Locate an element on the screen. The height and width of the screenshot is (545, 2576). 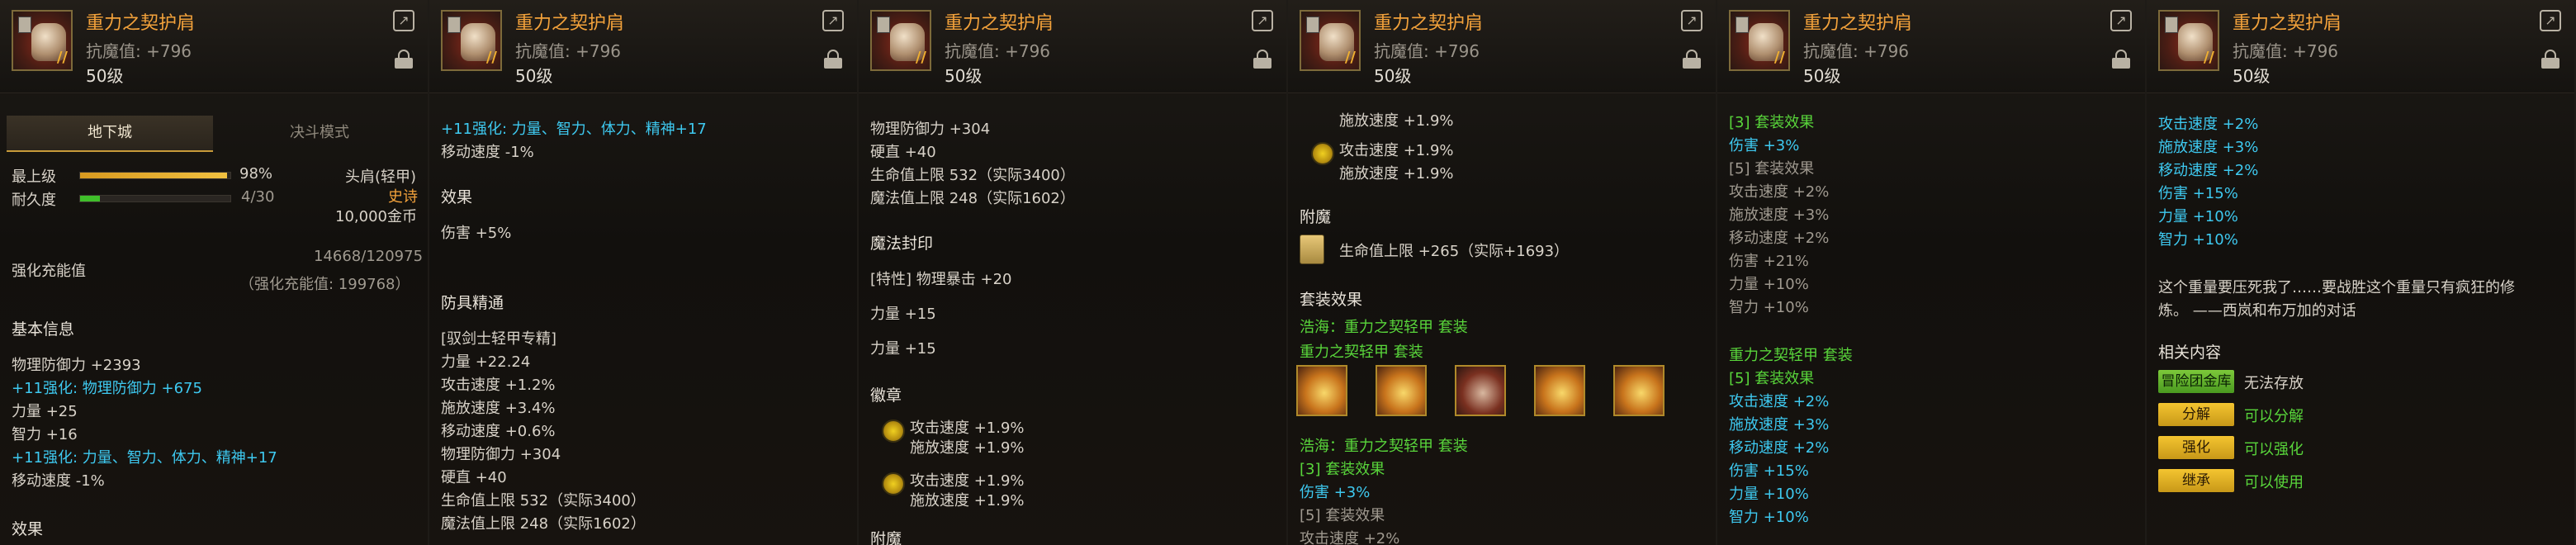
durability-label: 耐久度 is located at coordinates (34, 201).